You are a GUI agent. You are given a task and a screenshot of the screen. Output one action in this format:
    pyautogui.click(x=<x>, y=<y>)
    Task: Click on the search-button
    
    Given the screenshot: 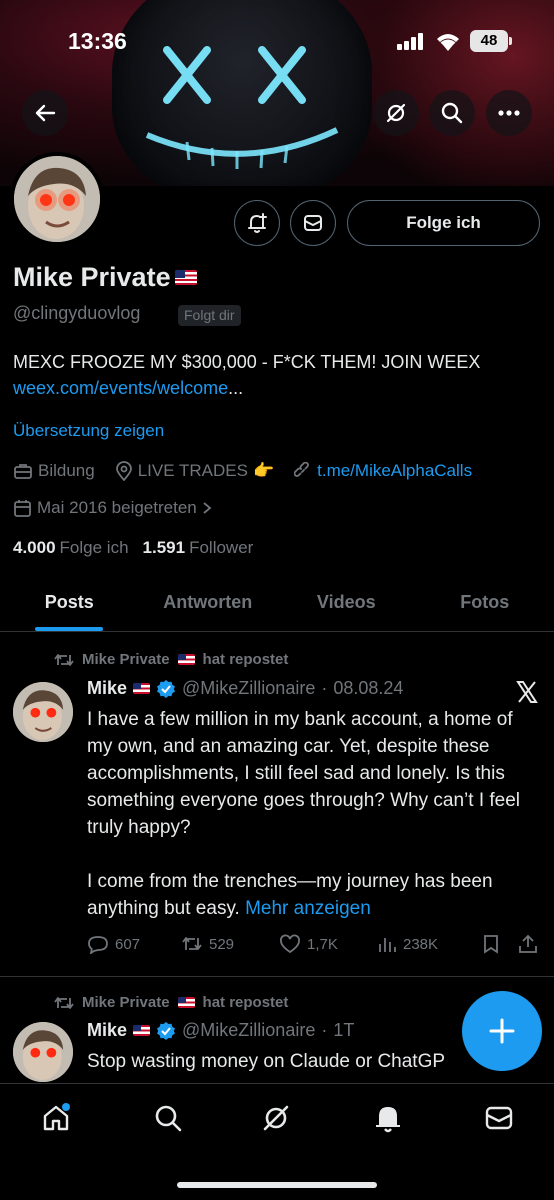 What is the action you would take?
    pyautogui.click(x=452, y=113)
    